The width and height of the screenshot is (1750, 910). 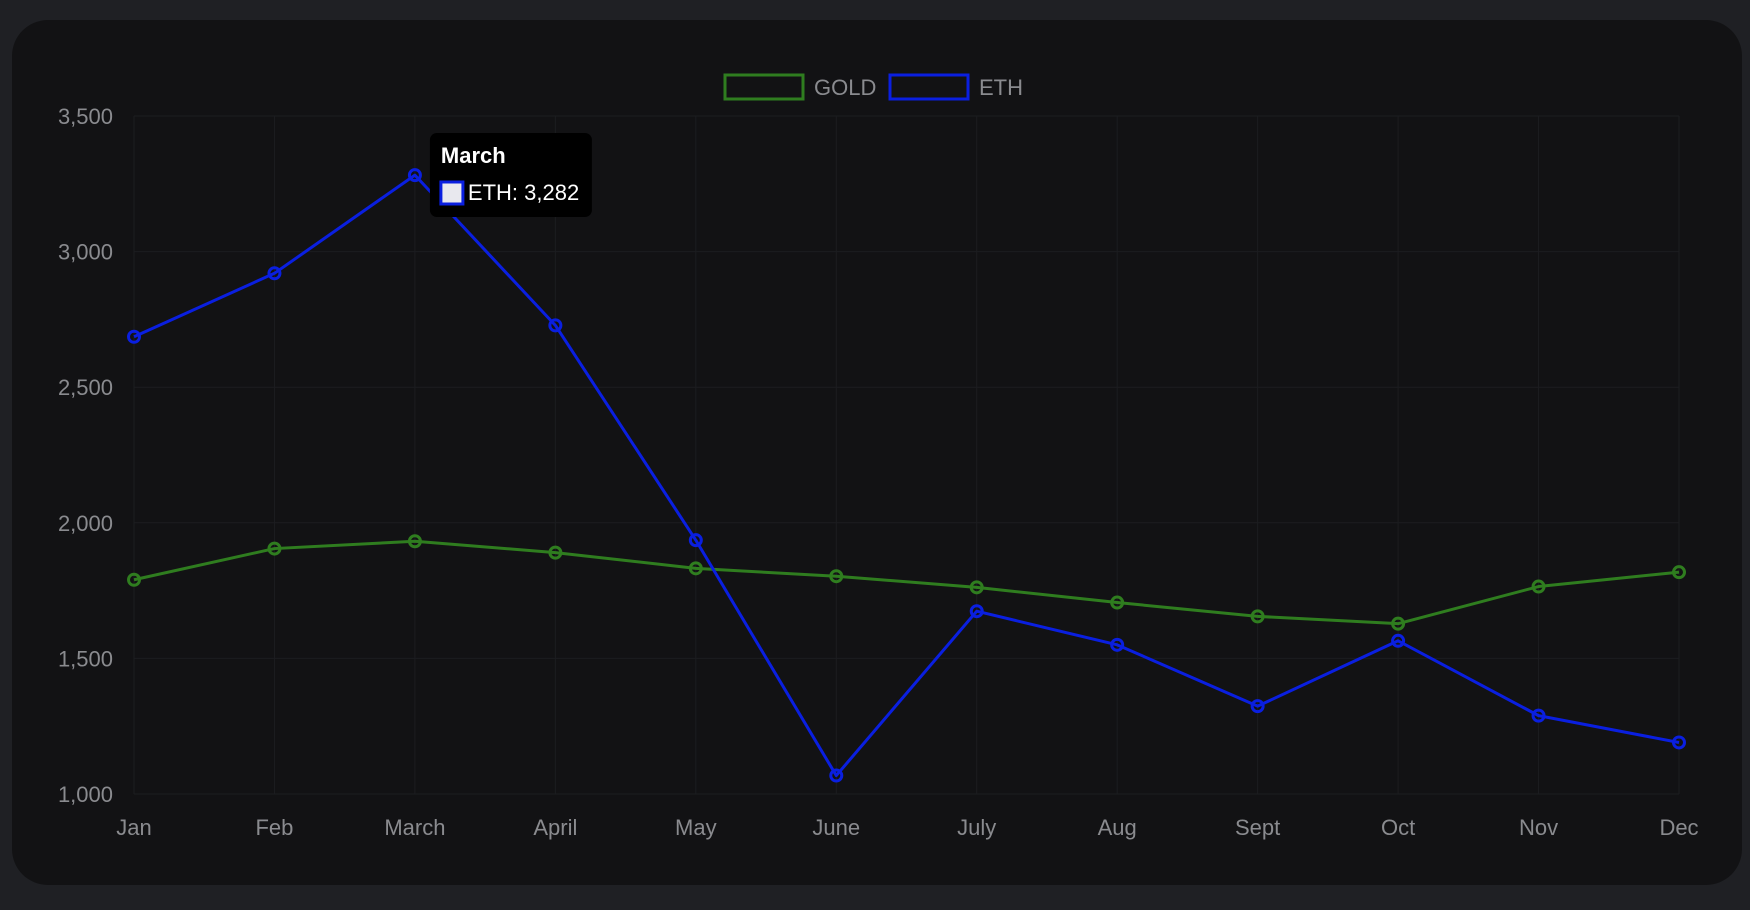 What do you see at coordinates (274, 827) in the screenshot?
I see `x-tick-label: Feb` at bounding box center [274, 827].